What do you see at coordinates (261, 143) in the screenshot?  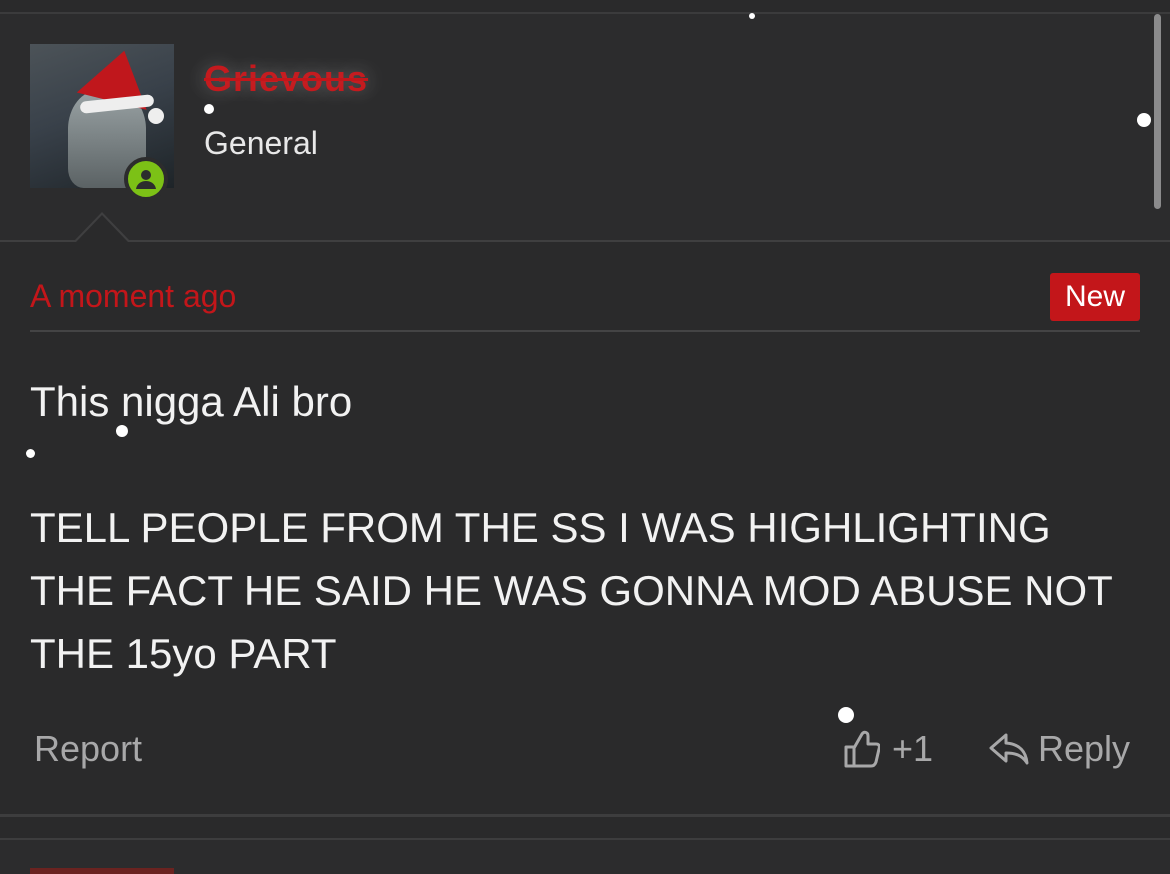 I see `user-title: General` at bounding box center [261, 143].